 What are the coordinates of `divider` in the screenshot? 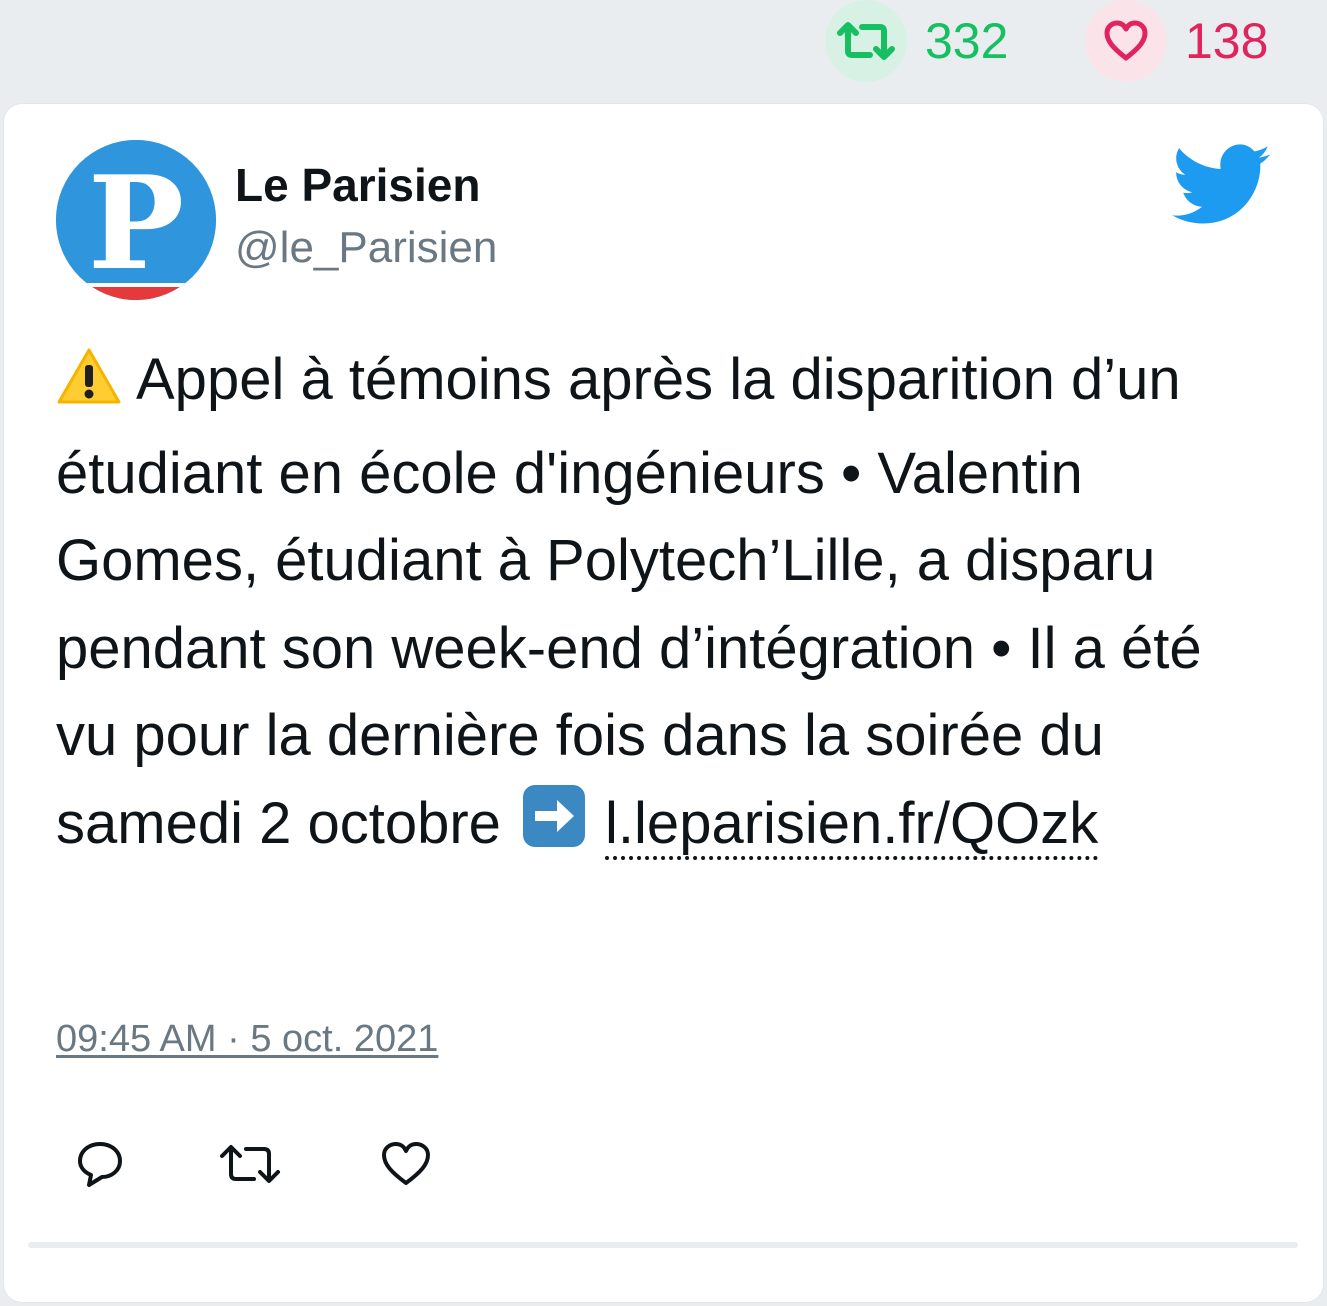 It's located at (663, 1245).